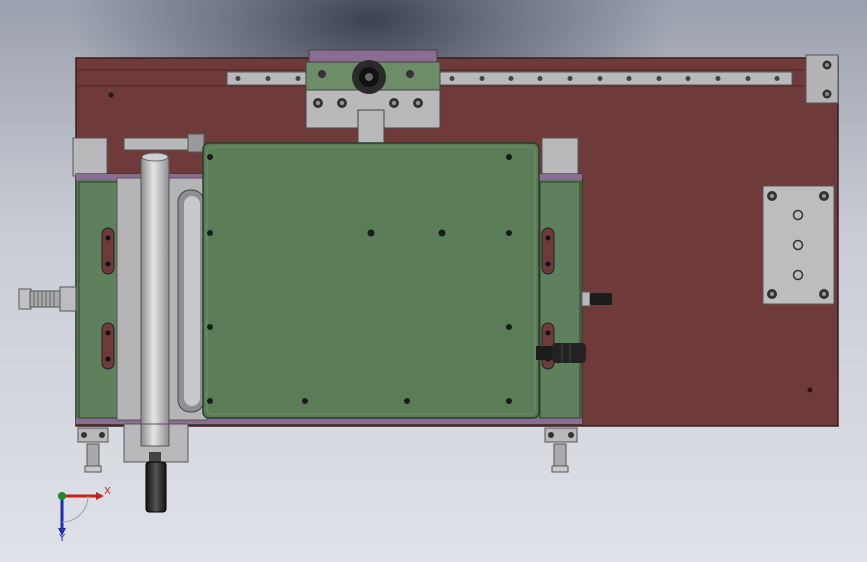  What do you see at coordinates (82, 513) in the screenshot?
I see `axis-triad: X Y` at bounding box center [82, 513].